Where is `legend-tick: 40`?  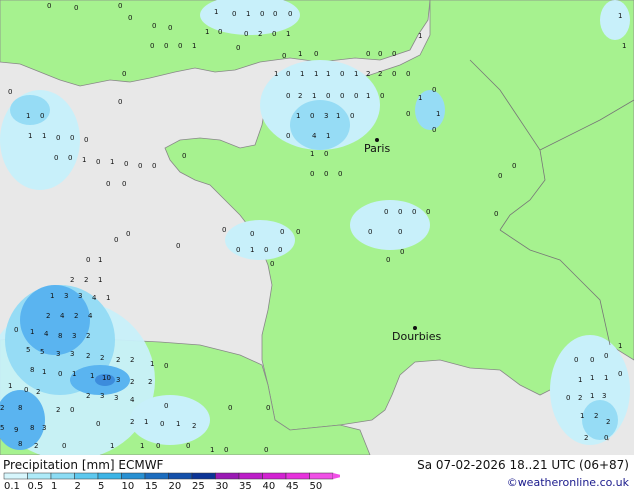 legend-tick: 40 is located at coordinates (269, 485).